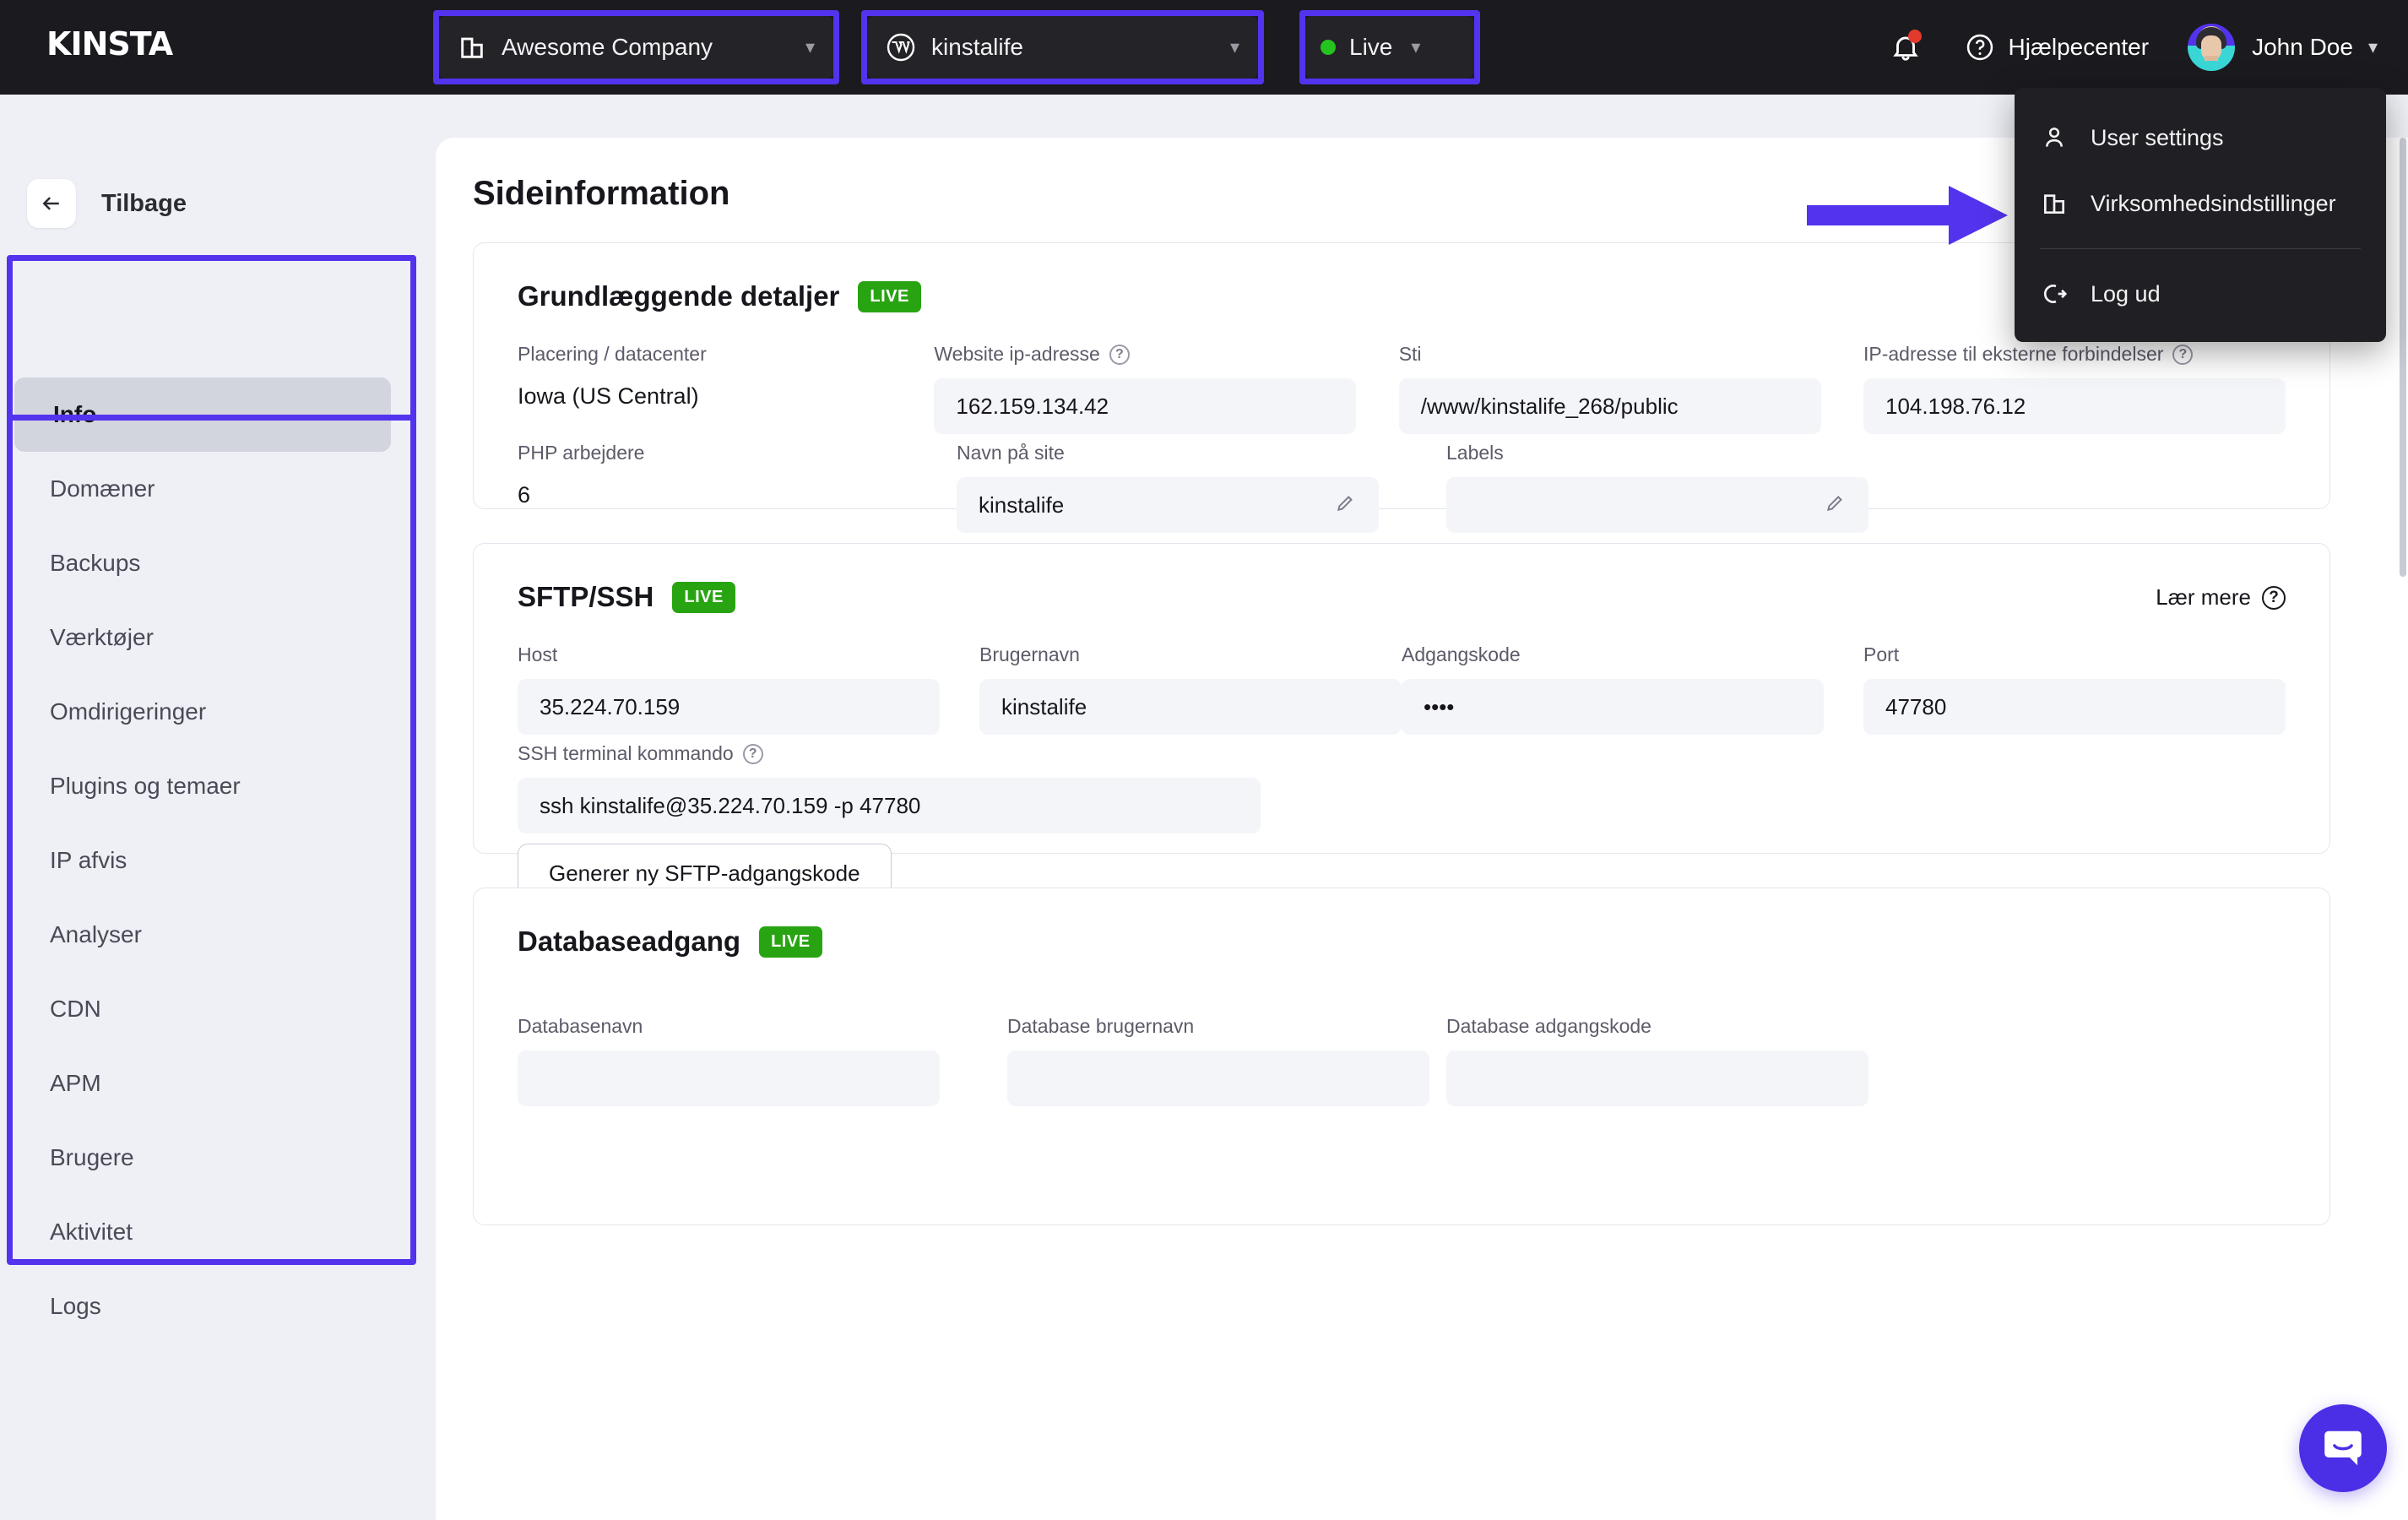 This screenshot has height=1520, width=2408. I want to click on card-header: Databaseadgang LIVE, so click(1401, 923).